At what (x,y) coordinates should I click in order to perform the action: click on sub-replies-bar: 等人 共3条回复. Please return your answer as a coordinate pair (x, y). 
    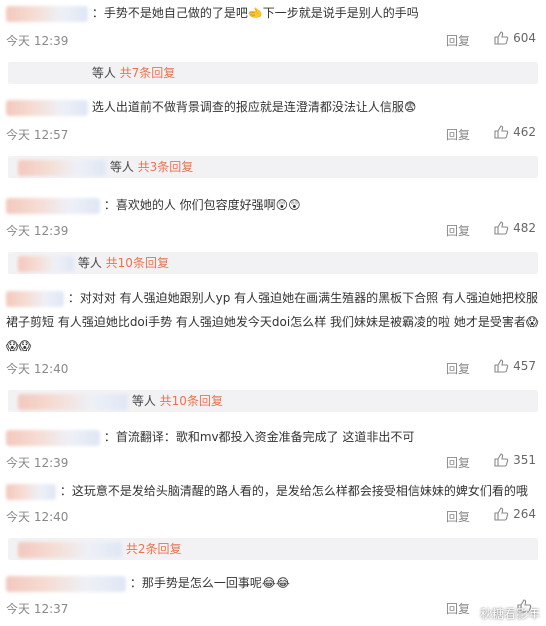
    Looking at the image, I should click on (273, 167).